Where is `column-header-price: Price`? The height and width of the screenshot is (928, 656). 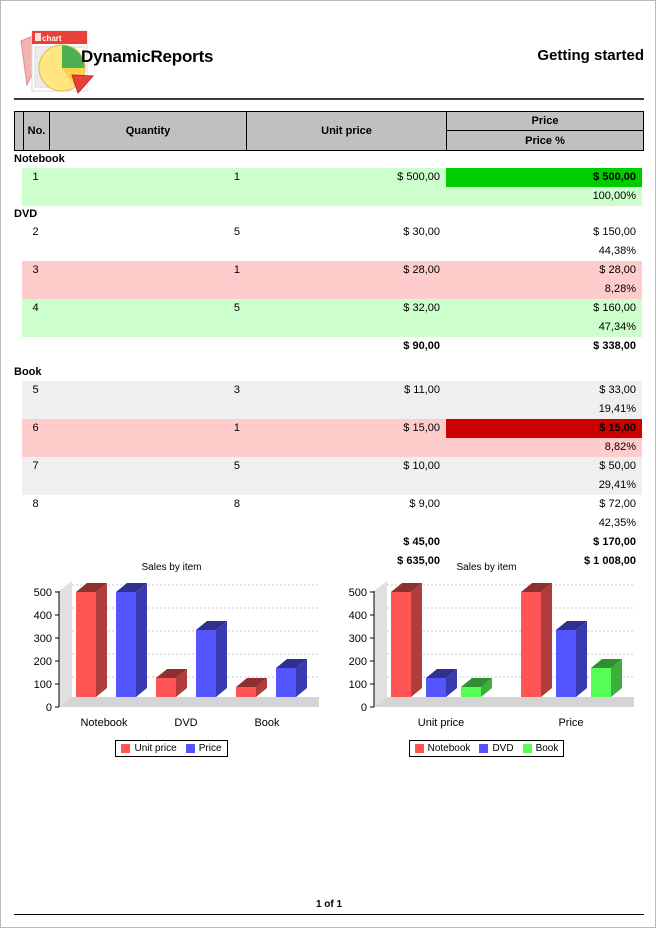
column-header-price: Price is located at coordinates (545, 121).